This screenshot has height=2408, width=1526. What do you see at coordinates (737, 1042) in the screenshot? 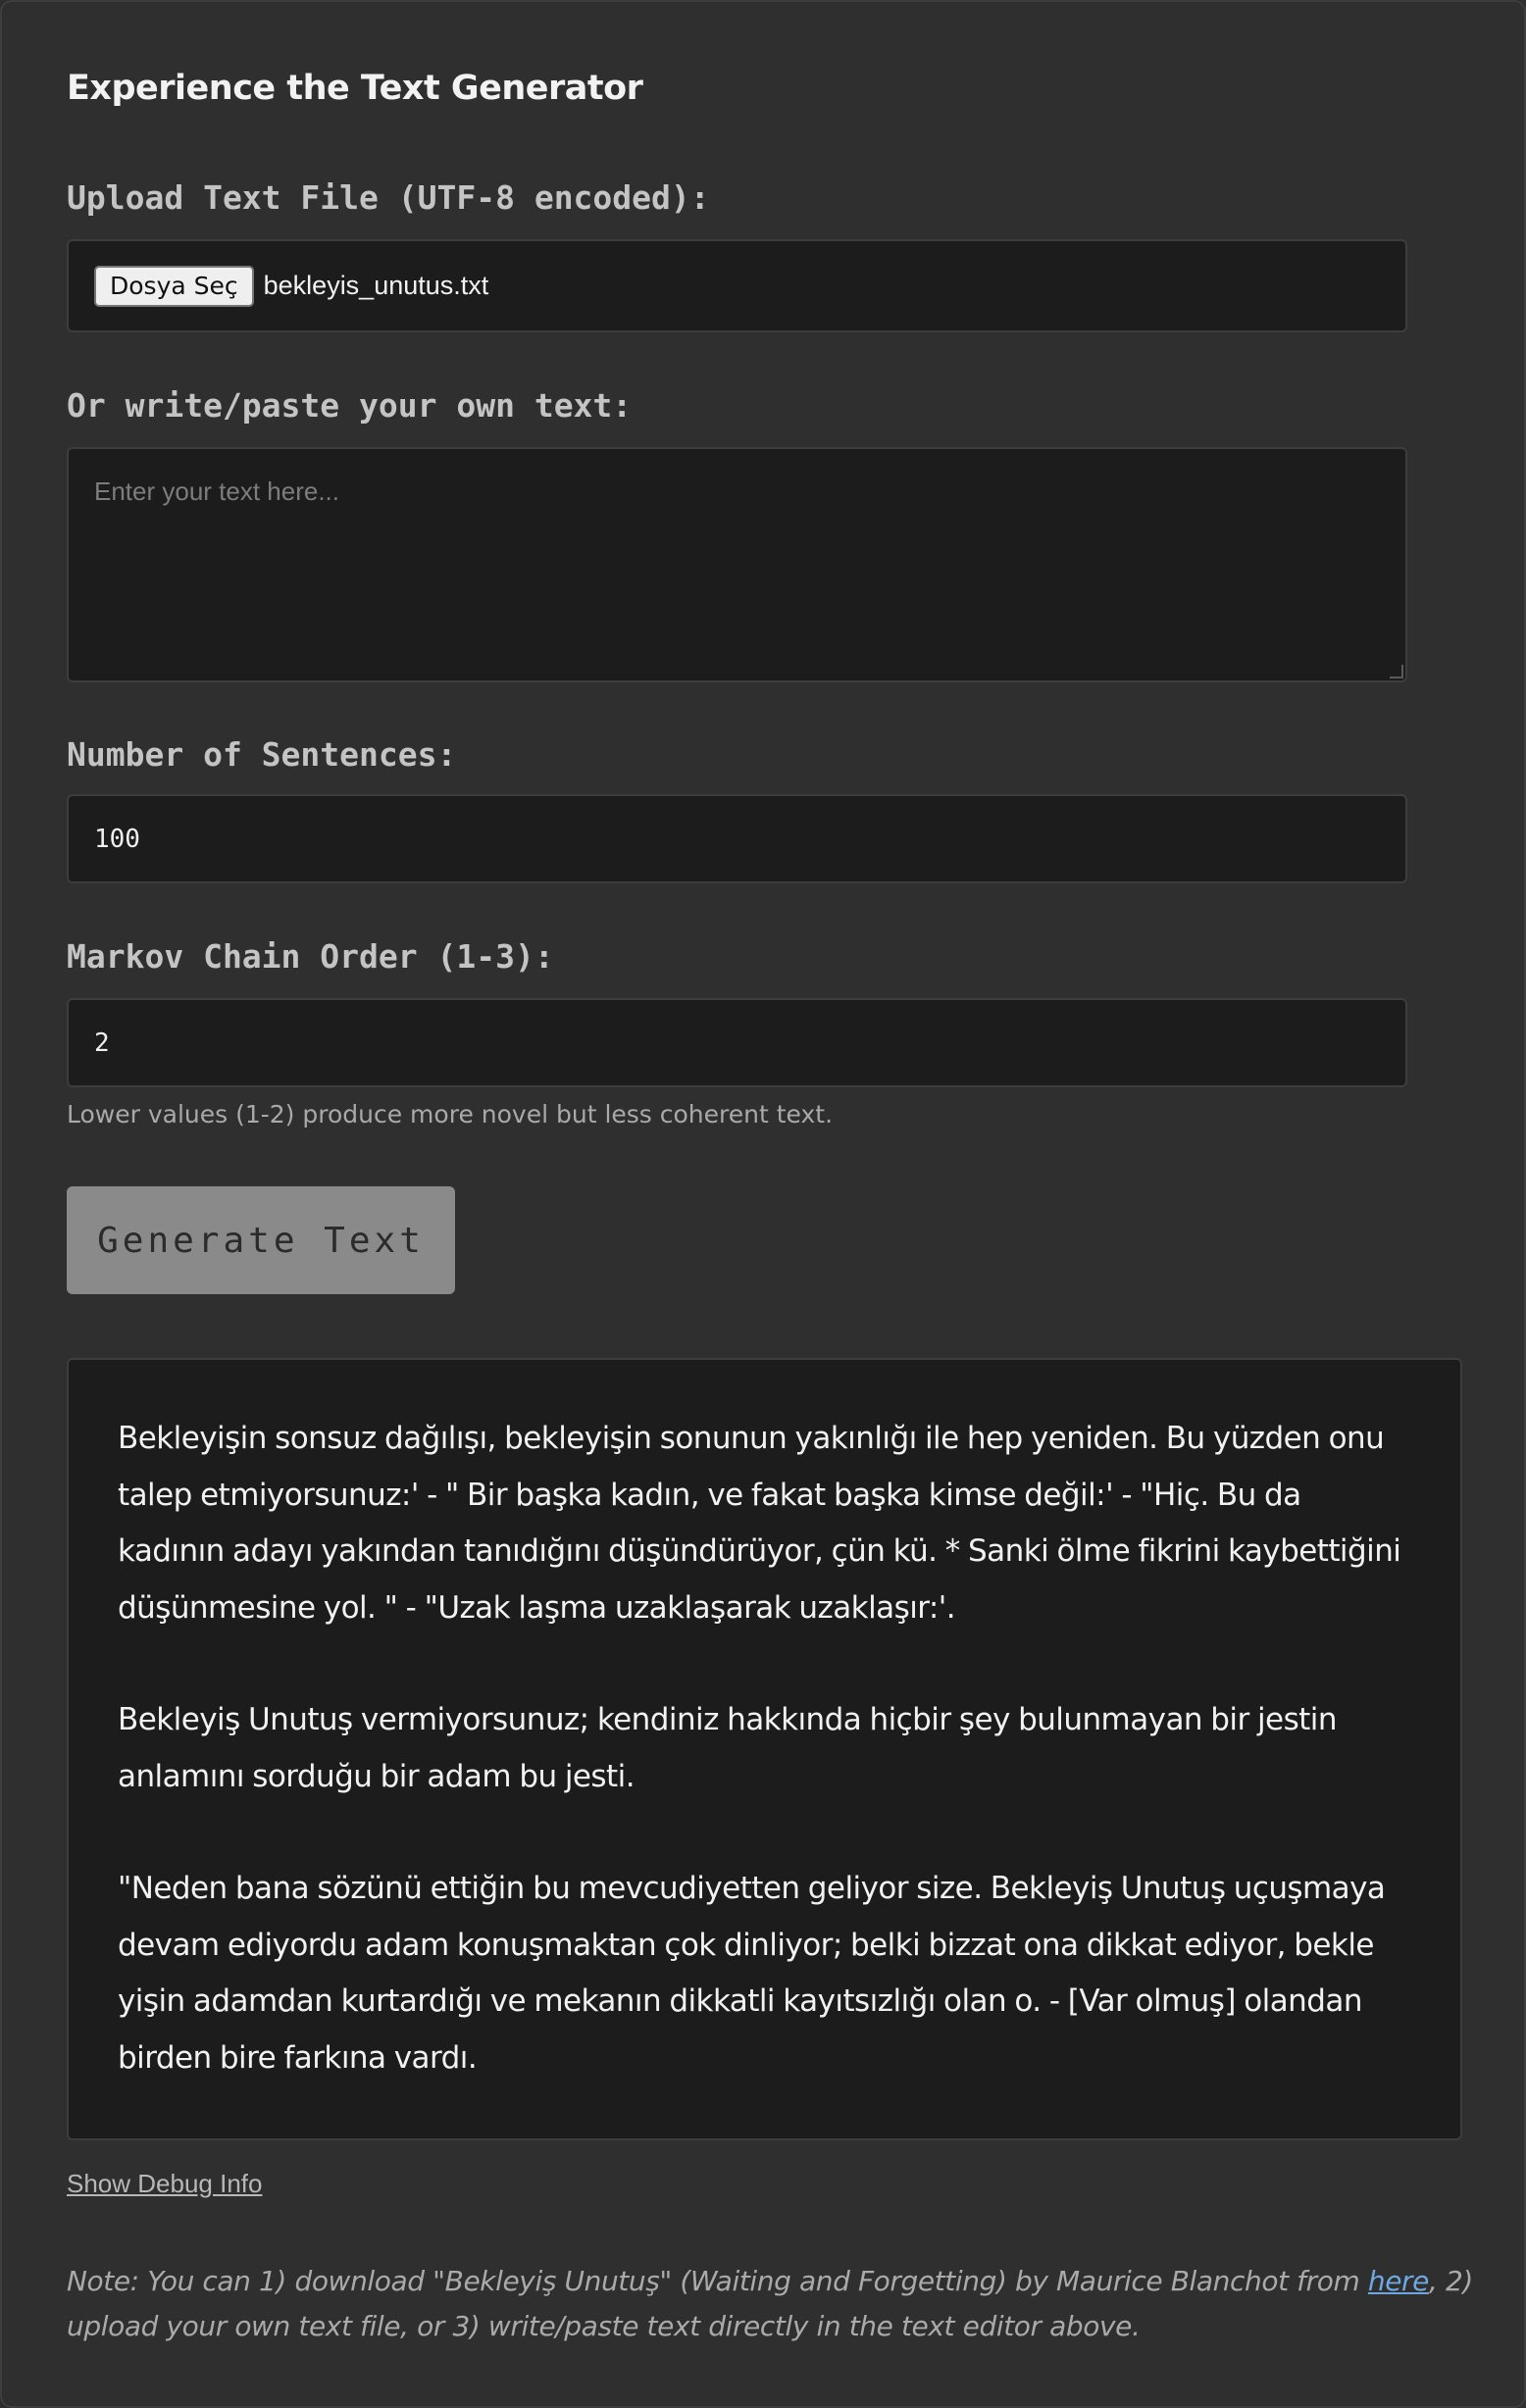
I see `order-input: 2` at bounding box center [737, 1042].